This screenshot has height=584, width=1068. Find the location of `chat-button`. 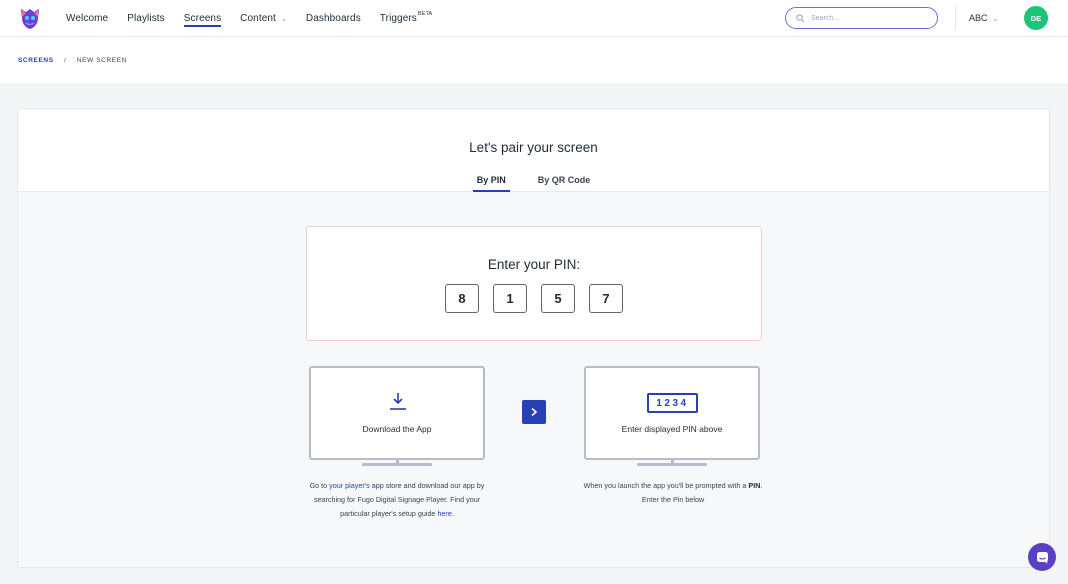

chat-button is located at coordinates (1042, 557).